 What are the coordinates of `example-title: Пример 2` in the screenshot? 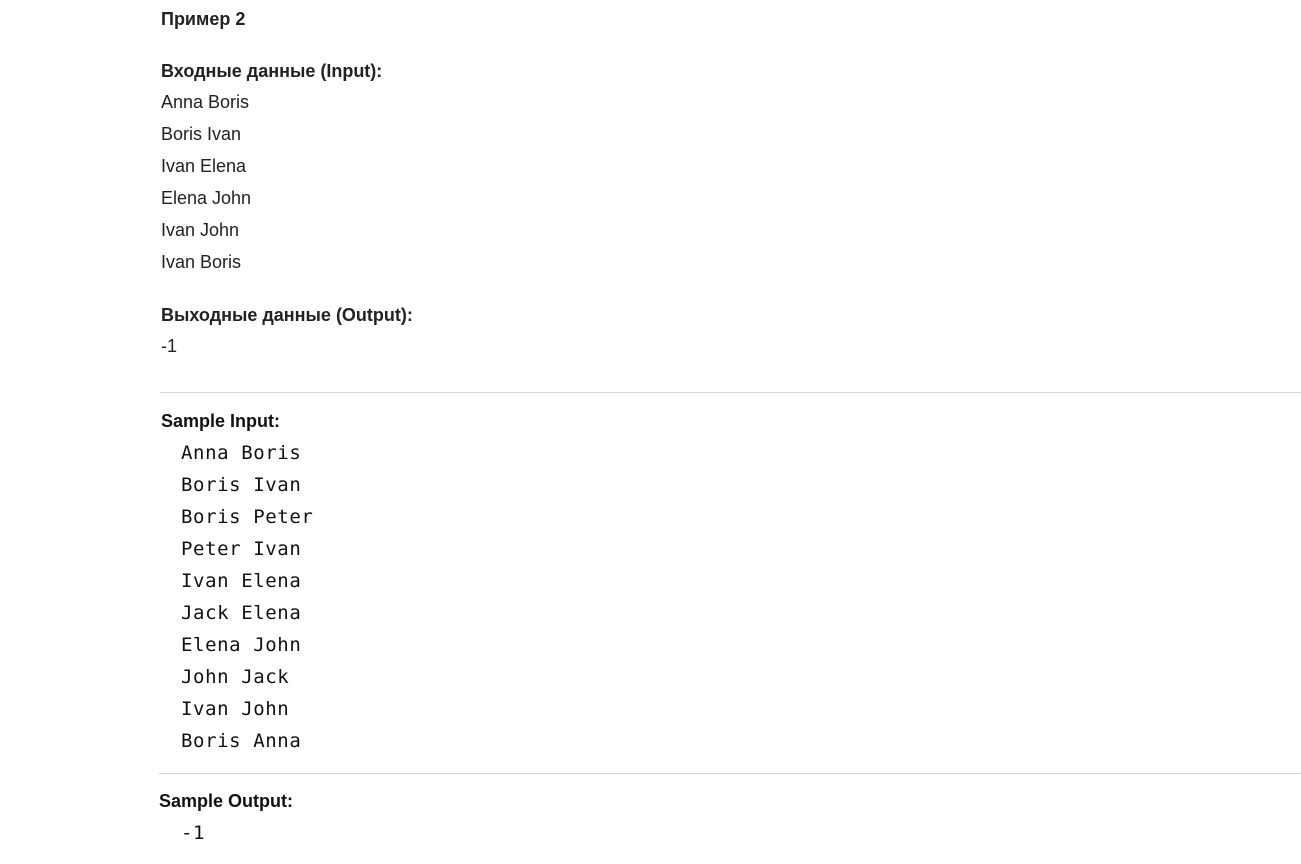 It's located at (203, 19).